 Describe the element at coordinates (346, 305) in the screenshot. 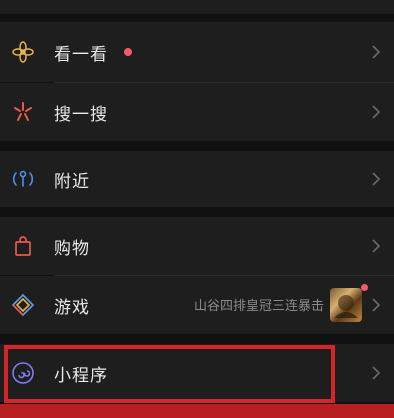

I see `game-thumbnail` at that location.